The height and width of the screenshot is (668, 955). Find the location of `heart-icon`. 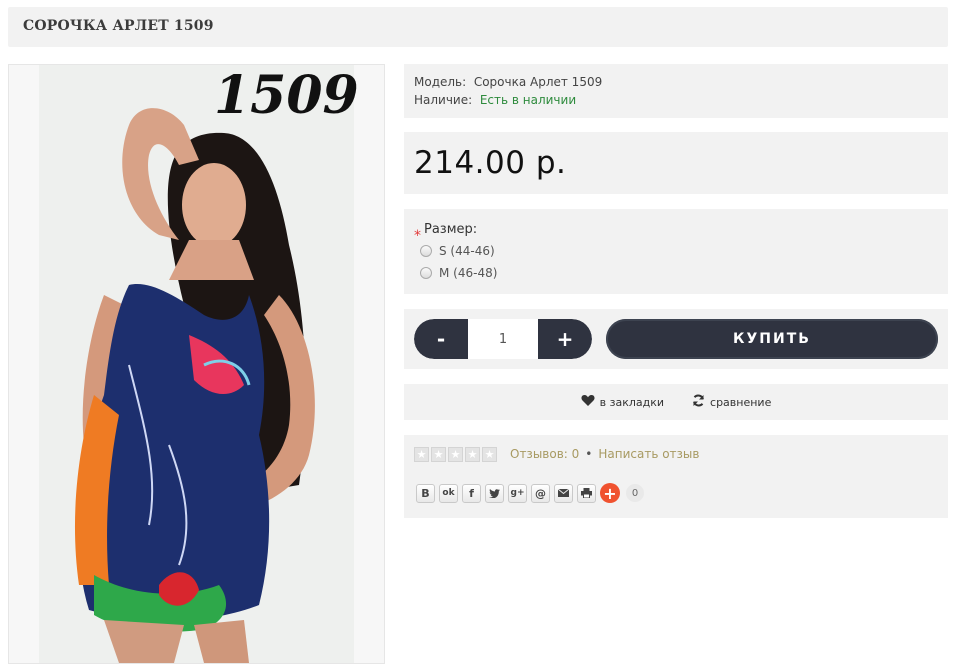

heart-icon is located at coordinates (588, 402).